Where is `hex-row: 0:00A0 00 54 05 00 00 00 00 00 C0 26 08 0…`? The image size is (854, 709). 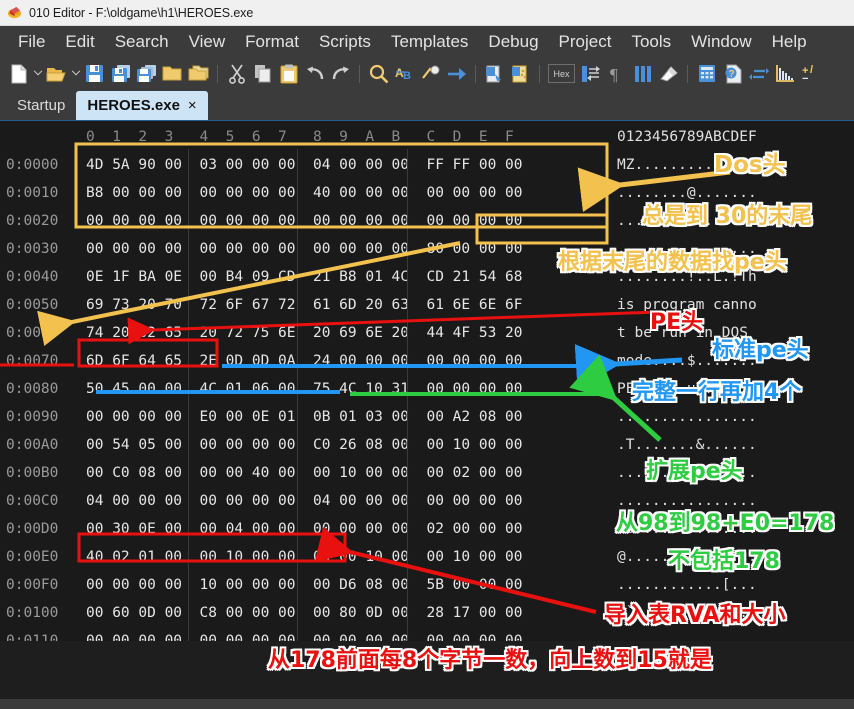
hex-row: 0:00A0 00 54 05 00 00 00 00 00 C0 26 08 0… is located at coordinates (427, 445).